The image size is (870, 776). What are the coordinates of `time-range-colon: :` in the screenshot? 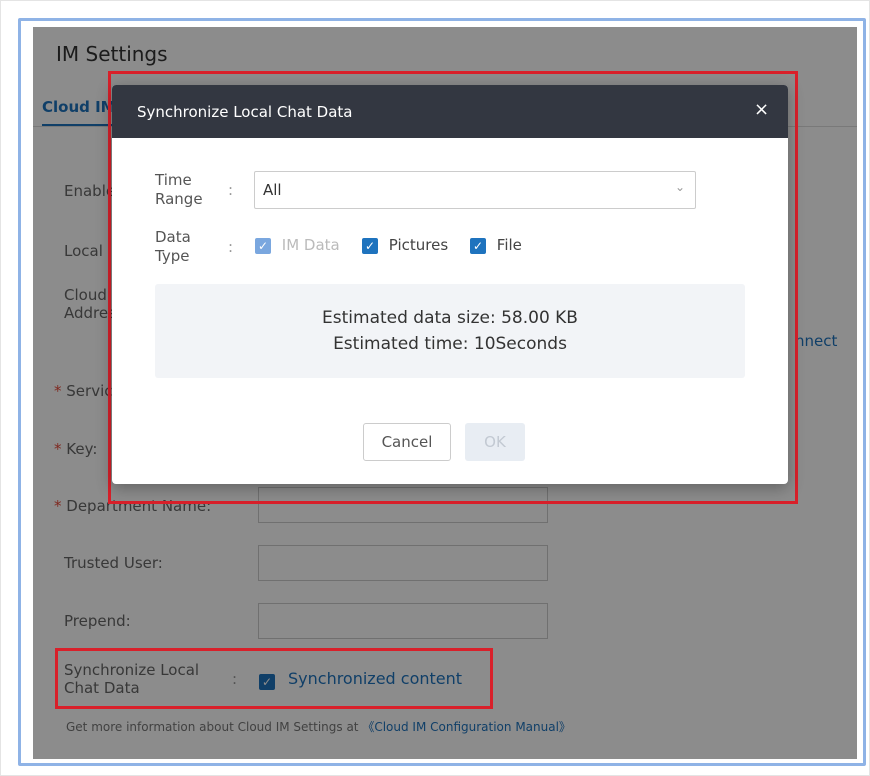 It's located at (231, 190).